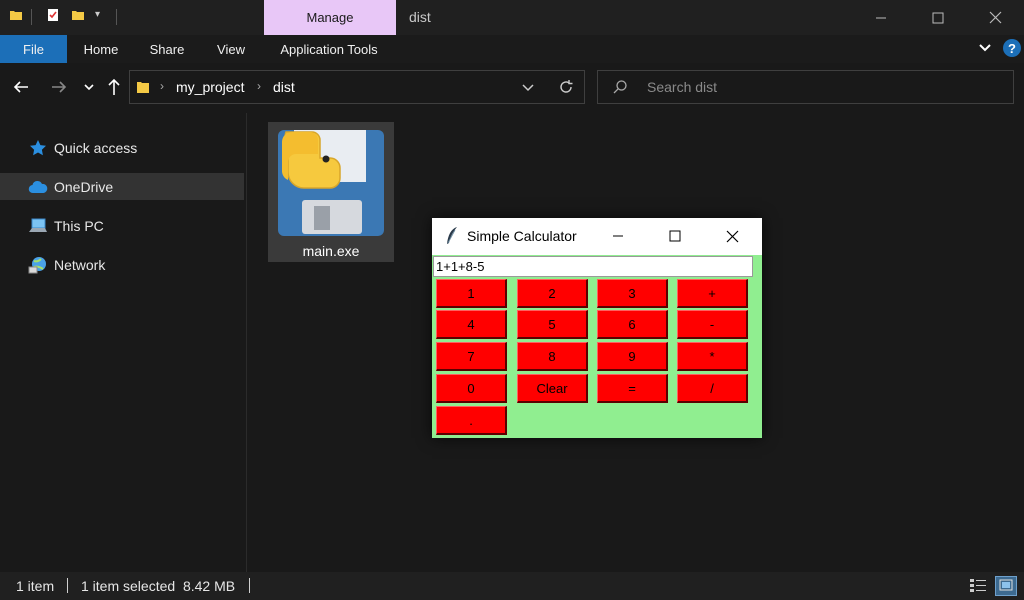 Image resolution: width=1024 pixels, height=600 pixels. What do you see at coordinates (210, 87) in the screenshot?
I see `breadcrumb-my-project: my_project` at bounding box center [210, 87].